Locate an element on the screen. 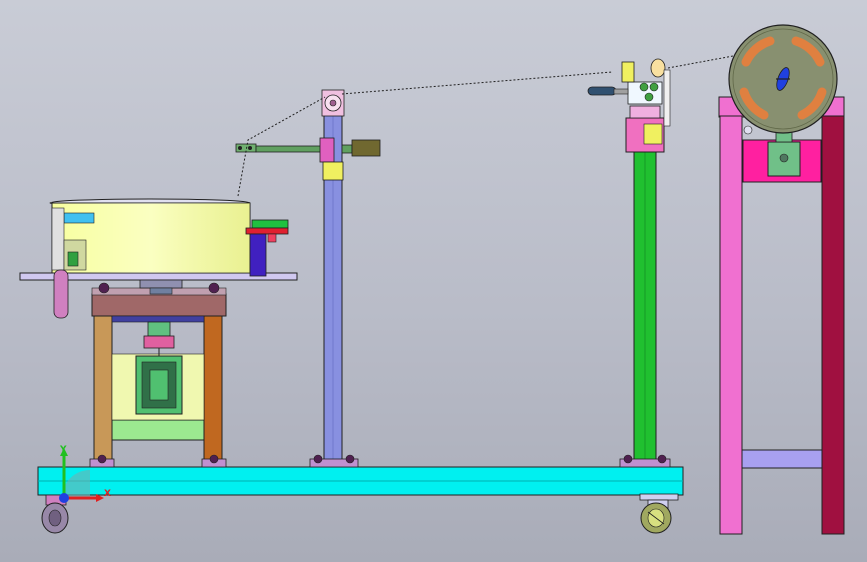 This screenshot has width=867, height=562. wire-spool is located at coordinates (783, 79).